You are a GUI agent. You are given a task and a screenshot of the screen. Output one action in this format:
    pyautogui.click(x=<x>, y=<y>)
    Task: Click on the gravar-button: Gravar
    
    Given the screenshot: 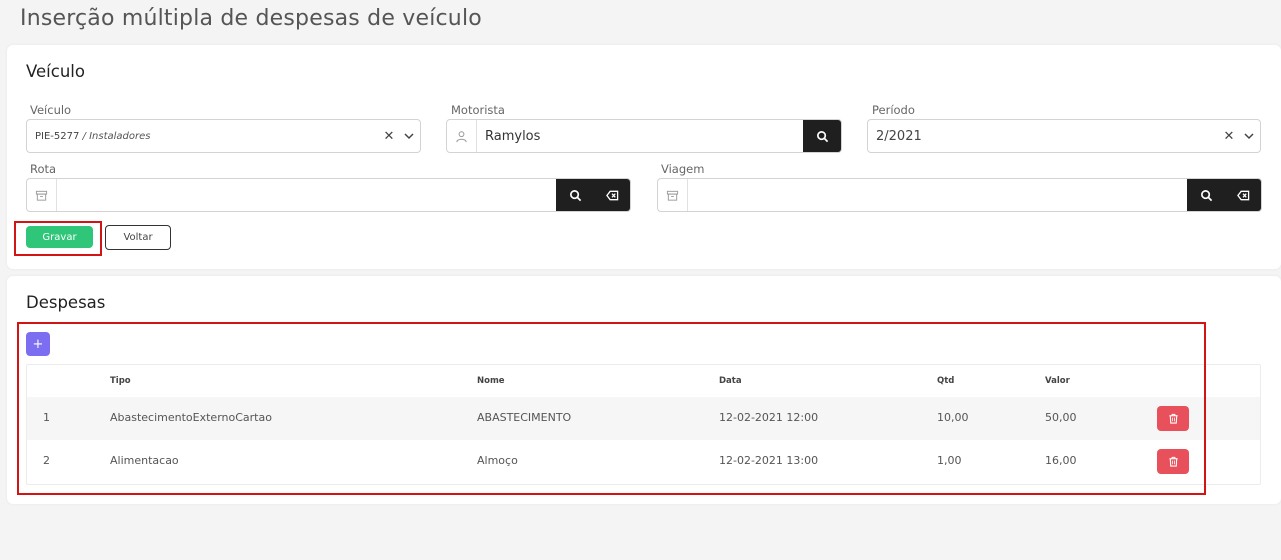 What is the action you would take?
    pyautogui.click(x=59, y=237)
    